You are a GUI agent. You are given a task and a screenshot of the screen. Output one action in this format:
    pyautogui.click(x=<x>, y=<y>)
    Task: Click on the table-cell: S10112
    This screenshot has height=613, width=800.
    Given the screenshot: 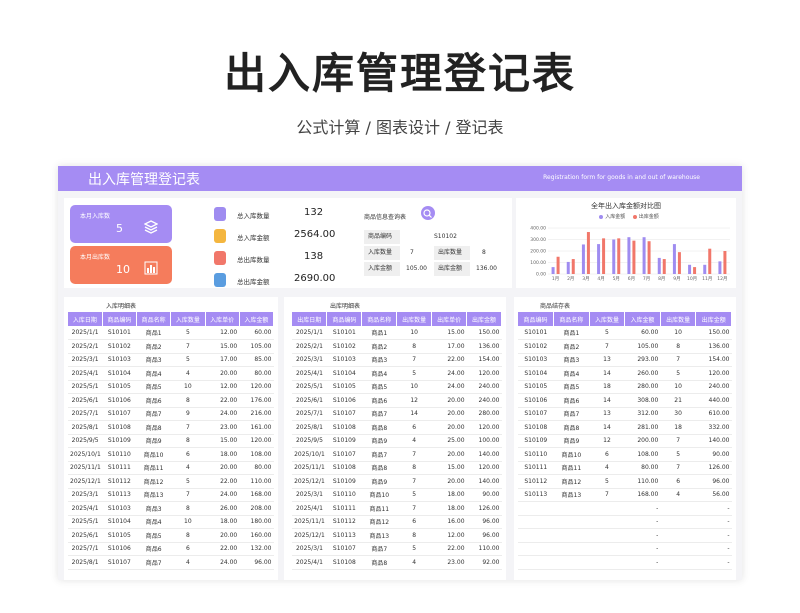 What is the action you would take?
    pyautogui.click(x=119, y=481)
    